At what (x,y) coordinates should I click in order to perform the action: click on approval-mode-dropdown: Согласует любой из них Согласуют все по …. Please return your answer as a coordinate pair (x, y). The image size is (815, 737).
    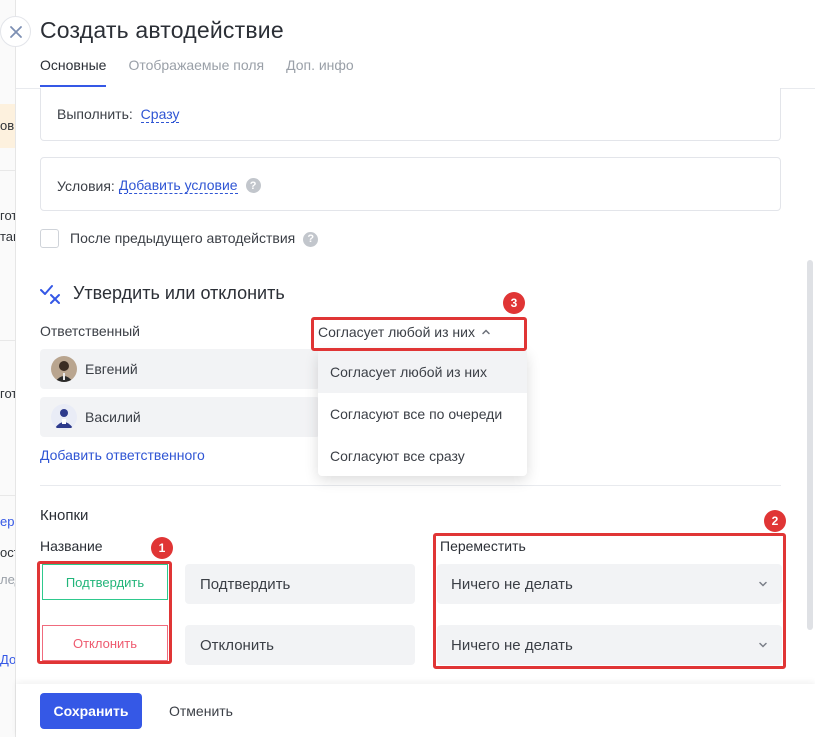
    Looking at the image, I should click on (422, 413).